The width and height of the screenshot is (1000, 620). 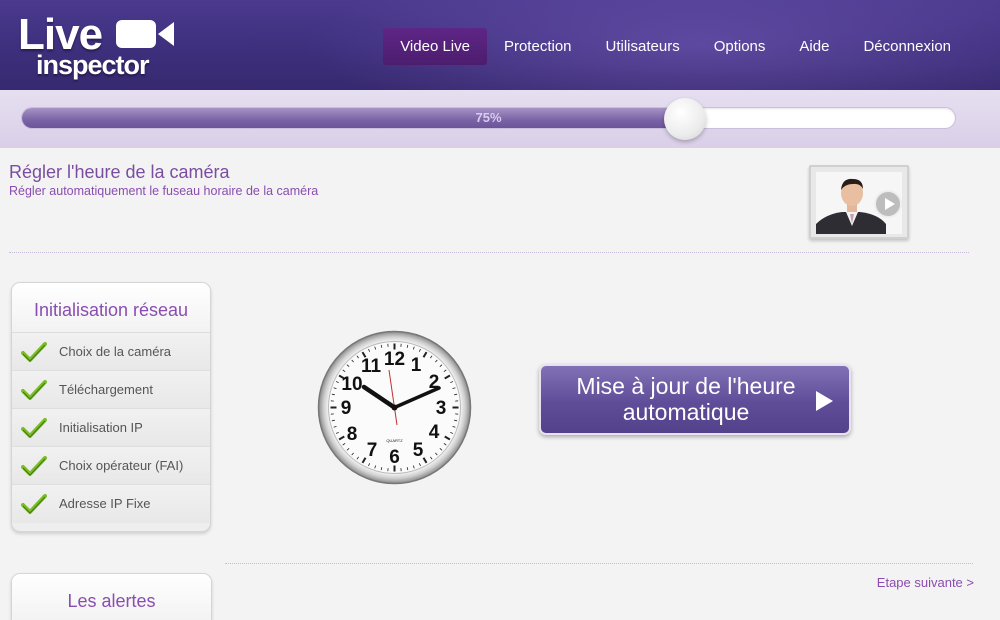 What do you see at coordinates (394, 359) in the screenshot?
I see `clock-number: 12` at bounding box center [394, 359].